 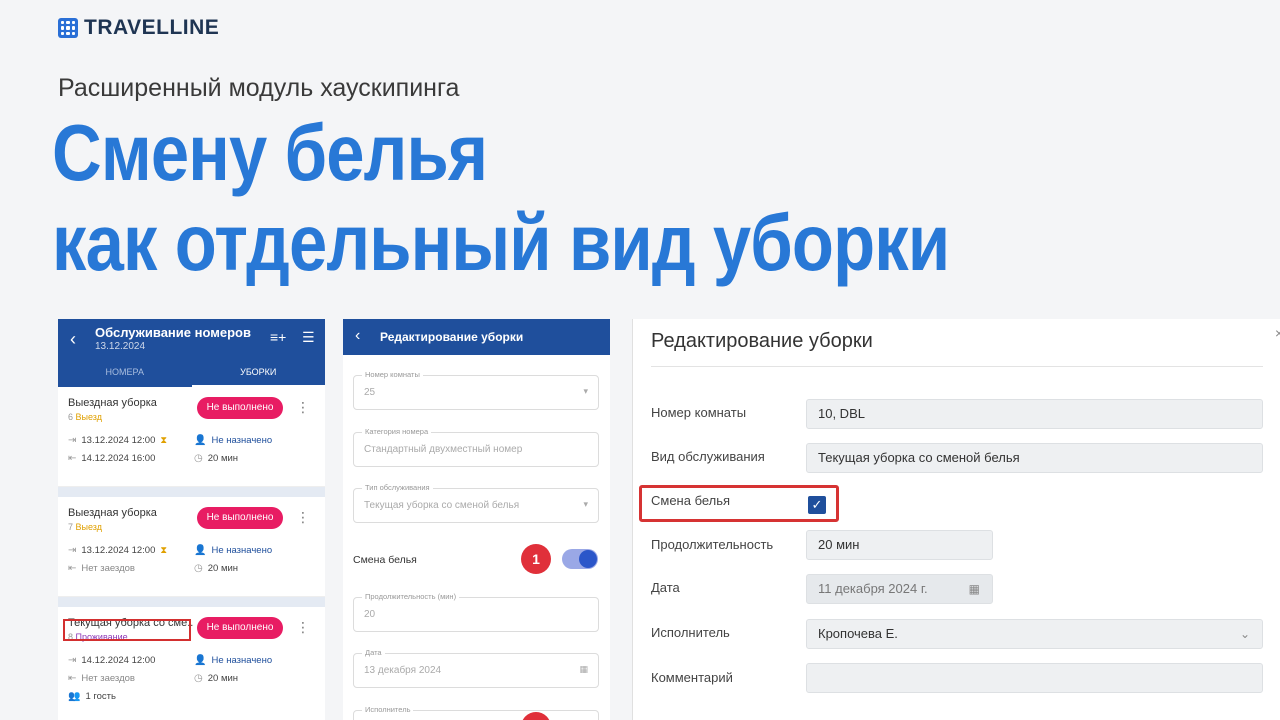 I want to click on screen-date: 13.12.2024, so click(x=120, y=346).